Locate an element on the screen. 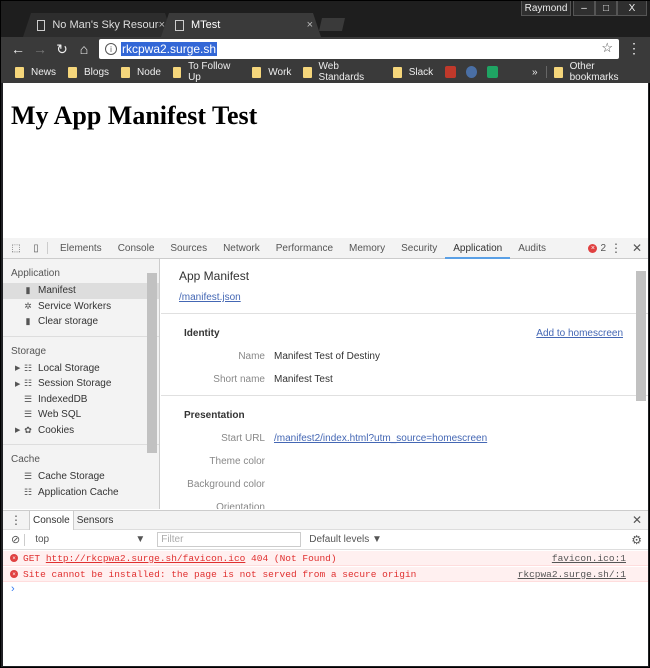 The image size is (650, 668). message-text: GET is located at coordinates (34, 558).